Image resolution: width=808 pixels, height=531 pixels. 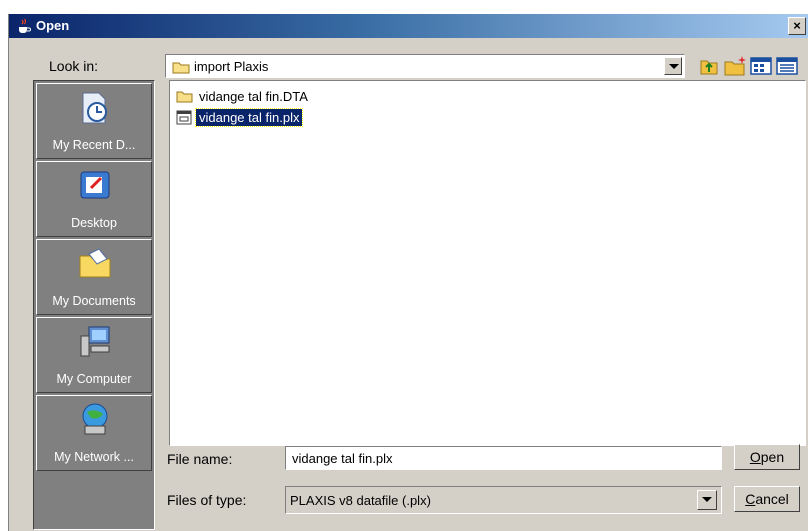 What do you see at coordinates (95, 185) in the screenshot?
I see `desktop-icon` at bounding box center [95, 185].